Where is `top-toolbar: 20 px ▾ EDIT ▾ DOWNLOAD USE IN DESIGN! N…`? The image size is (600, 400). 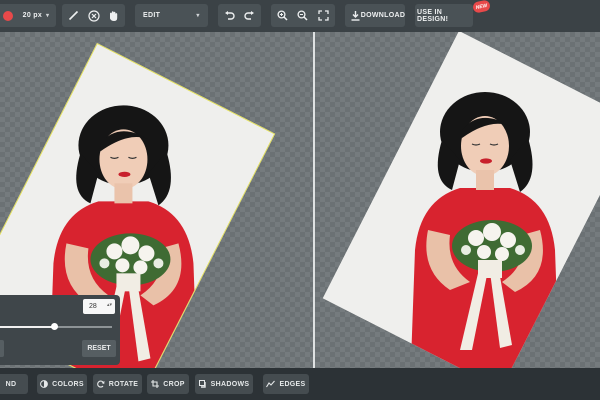
top-toolbar: 20 px ▾ EDIT ▾ DOWNLOAD USE IN DESIGN! N… is located at coordinates (300, 16).